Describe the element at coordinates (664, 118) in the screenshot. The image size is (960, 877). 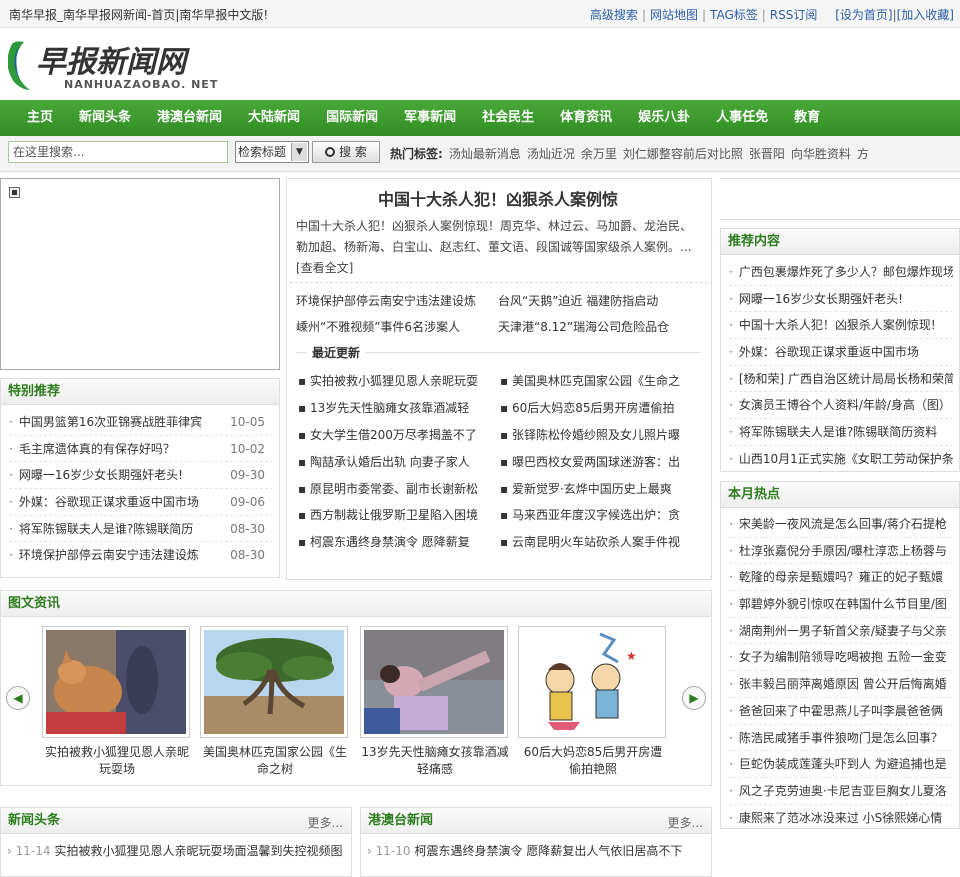
I see `nav-entertainment: 娱乐八卦` at that location.